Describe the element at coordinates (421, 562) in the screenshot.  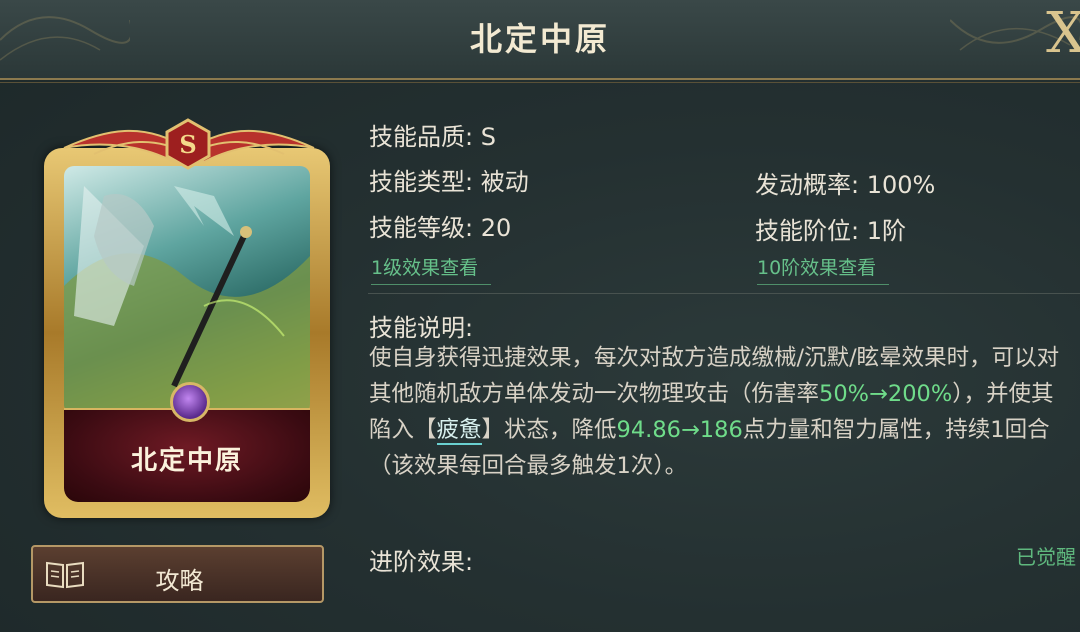
I see `advance-effect-title: 进阶效果:` at that location.